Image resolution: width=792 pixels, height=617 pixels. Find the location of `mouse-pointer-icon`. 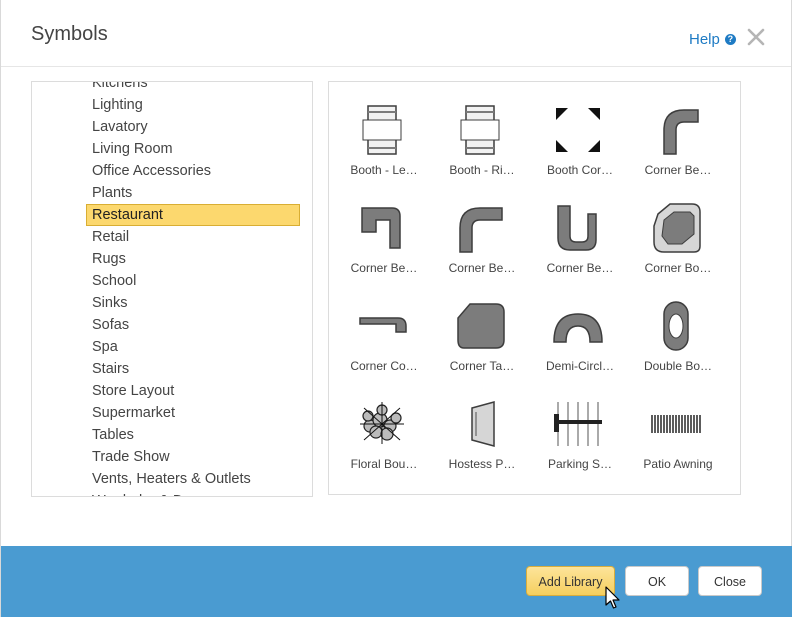

mouse-pointer-icon is located at coordinates (612, 597).